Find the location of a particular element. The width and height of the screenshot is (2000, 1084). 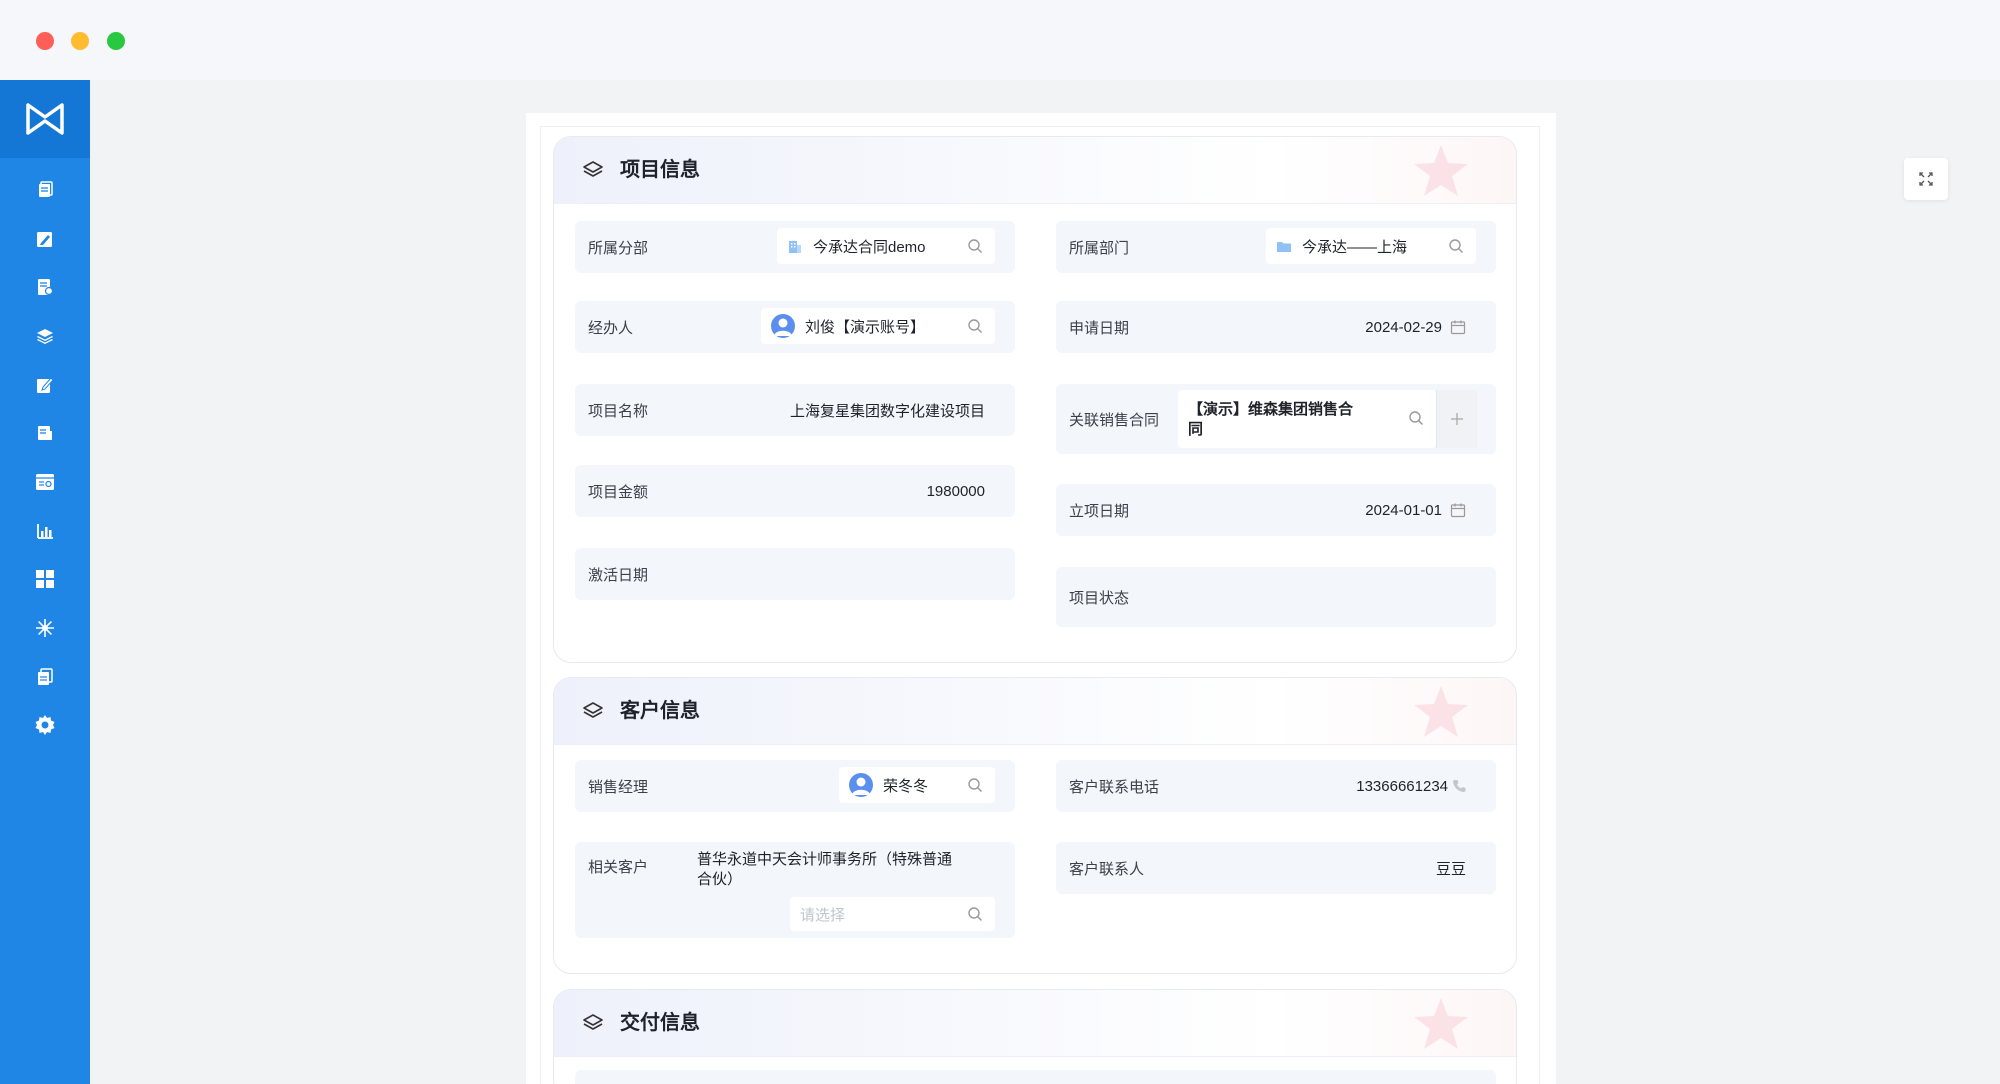

edit-icon is located at coordinates (45, 239).